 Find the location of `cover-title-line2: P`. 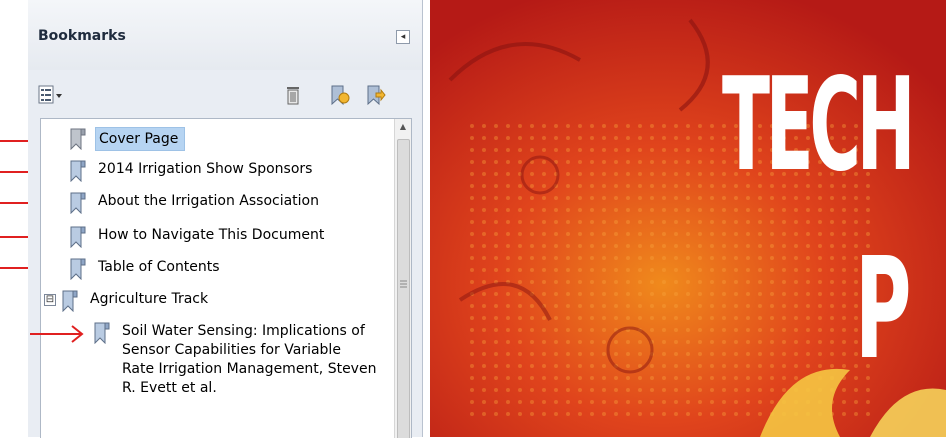

cover-title-line2: P is located at coordinates (883, 309).